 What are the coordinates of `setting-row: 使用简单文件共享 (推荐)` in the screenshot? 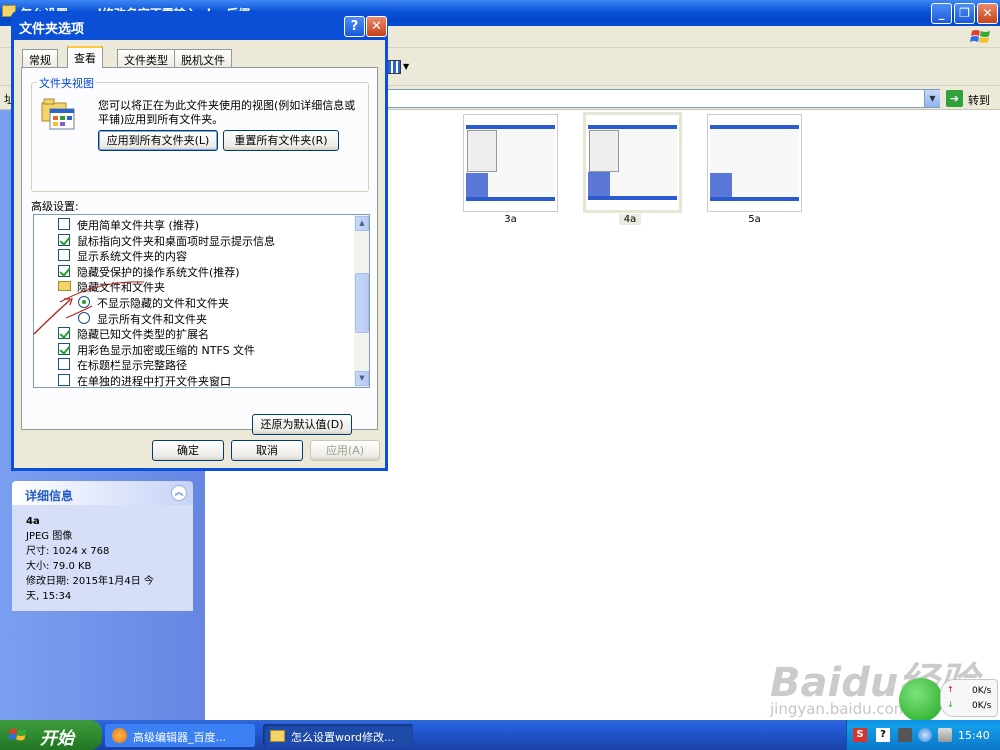 It's located at (194, 224).